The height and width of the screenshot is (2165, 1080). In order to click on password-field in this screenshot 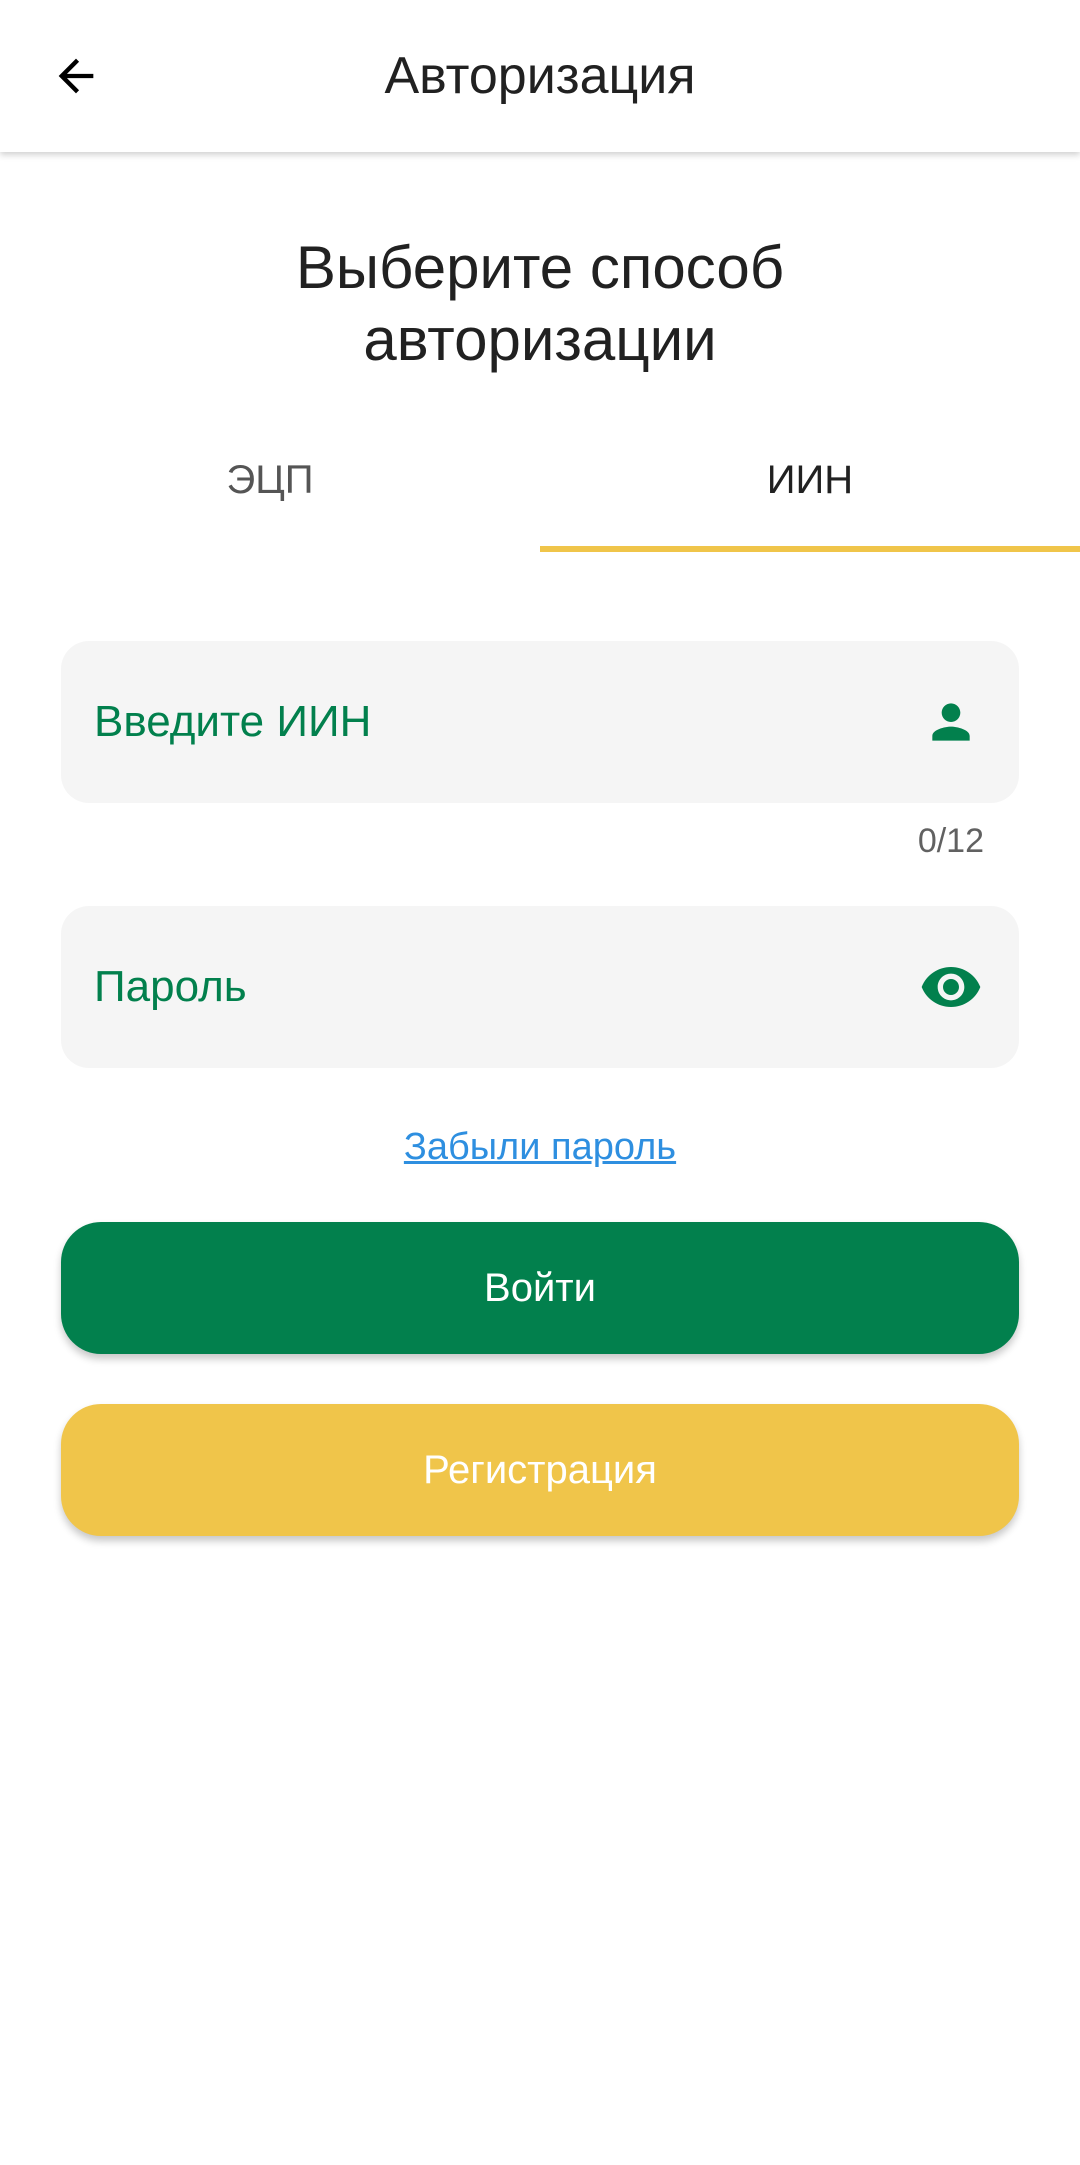, I will do `click(540, 987)`.